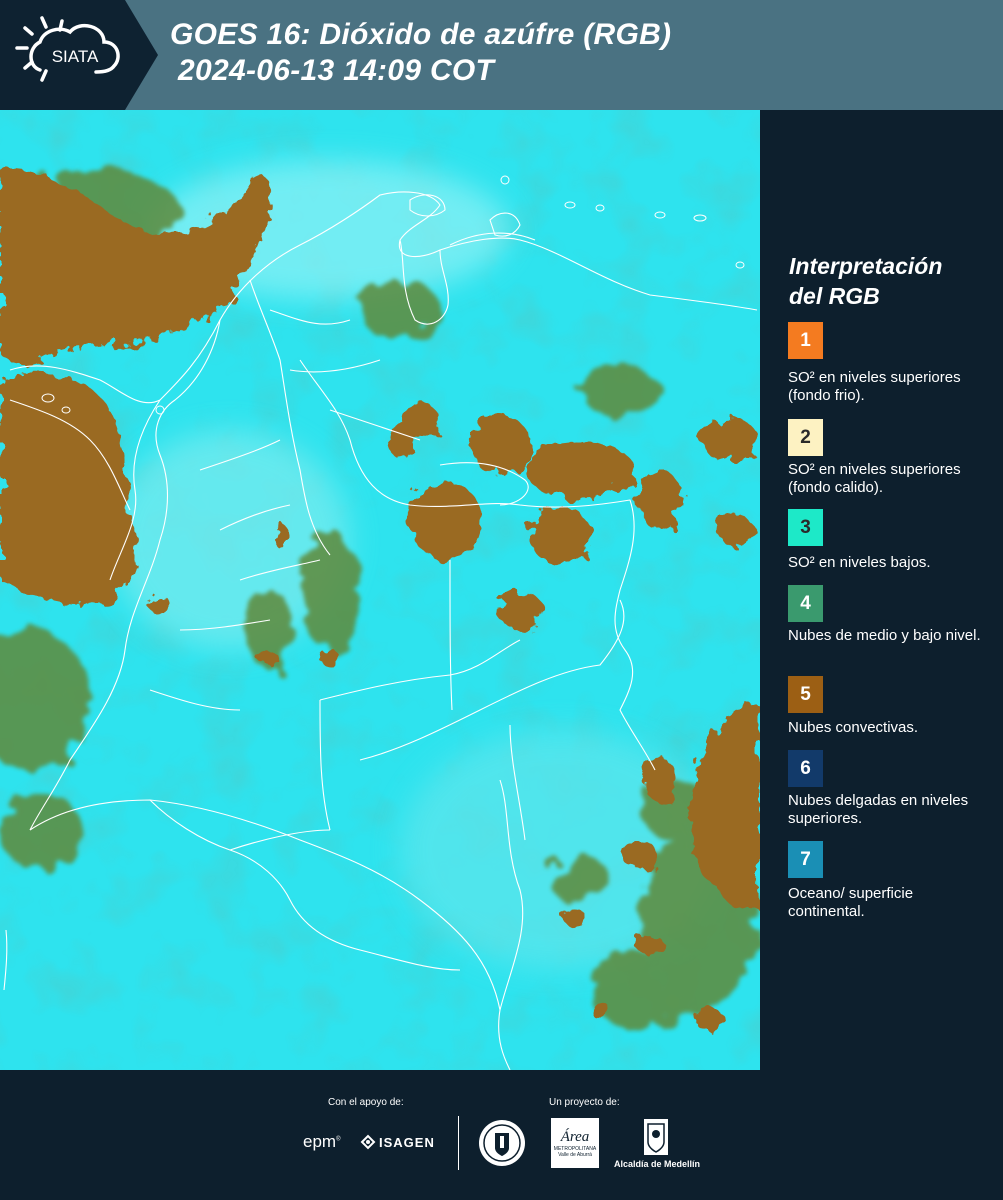 The height and width of the screenshot is (1200, 1003). What do you see at coordinates (805, 694) in the screenshot?
I see `legend-swatch-5: 5` at bounding box center [805, 694].